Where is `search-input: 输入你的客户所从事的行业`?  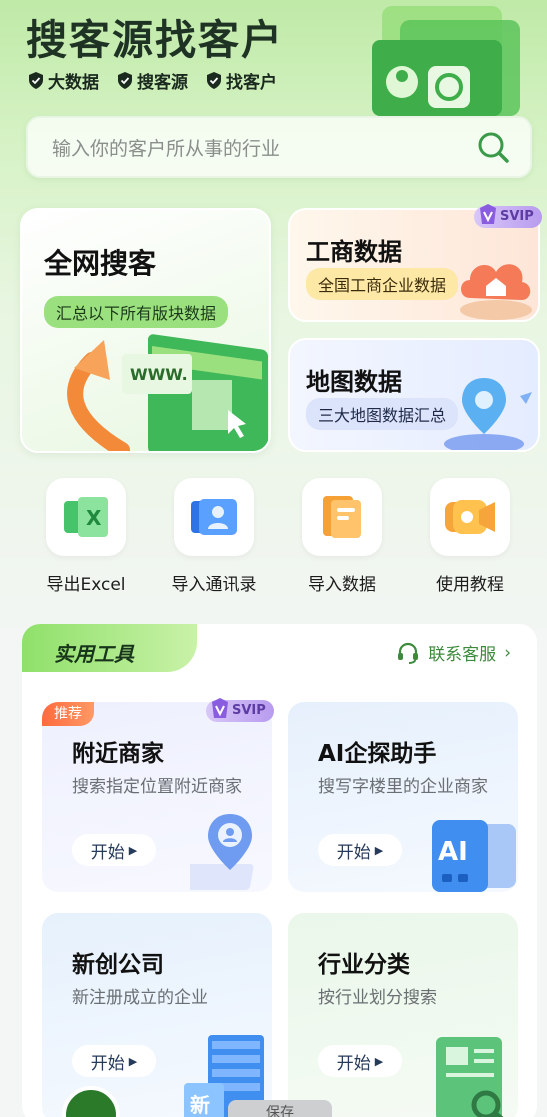
search-input: 输入你的客户所从事的行业 is located at coordinates (264, 147).